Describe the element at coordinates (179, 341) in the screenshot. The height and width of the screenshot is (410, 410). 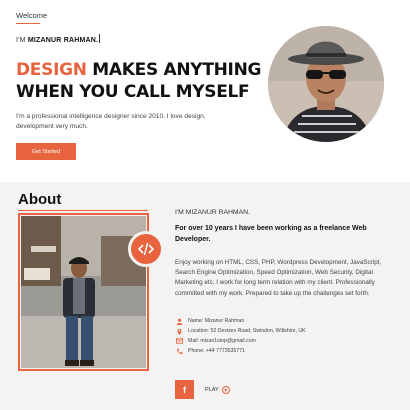
I see `mail-icon` at that location.